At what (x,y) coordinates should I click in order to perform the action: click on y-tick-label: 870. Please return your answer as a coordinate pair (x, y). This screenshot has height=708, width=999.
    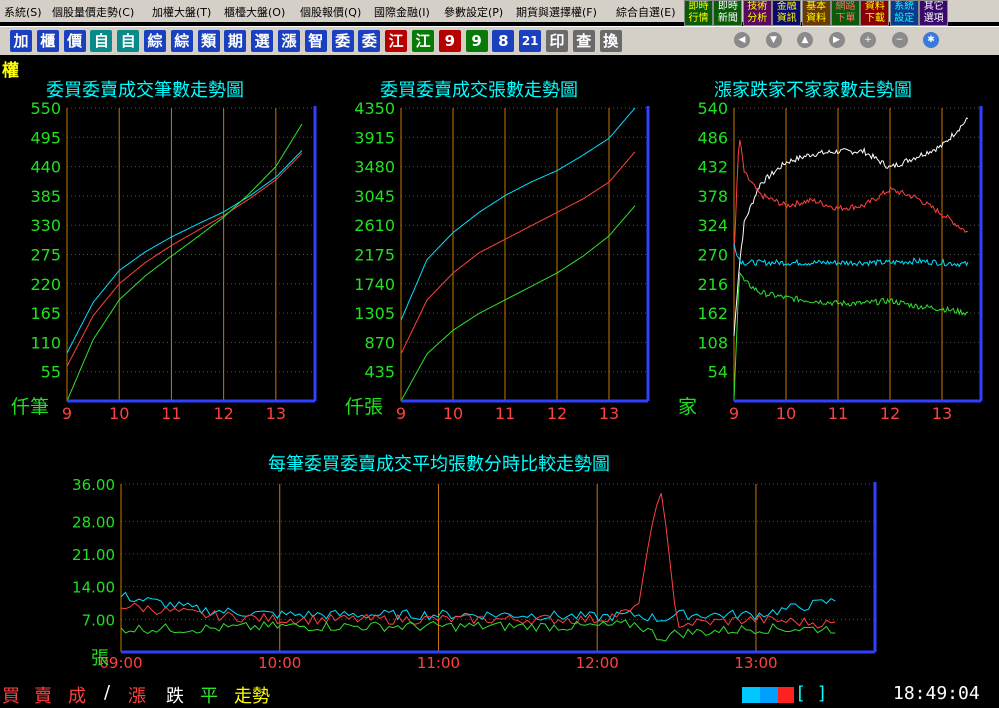
    Looking at the image, I should click on (379, 342).